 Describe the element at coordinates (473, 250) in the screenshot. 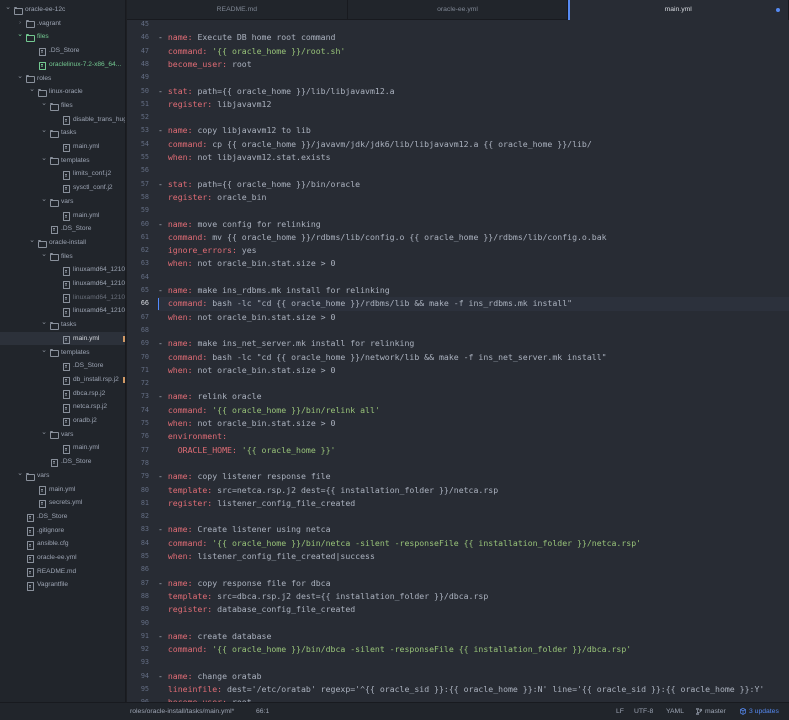

I see `code-line: ignore_errors: yes` at that location.